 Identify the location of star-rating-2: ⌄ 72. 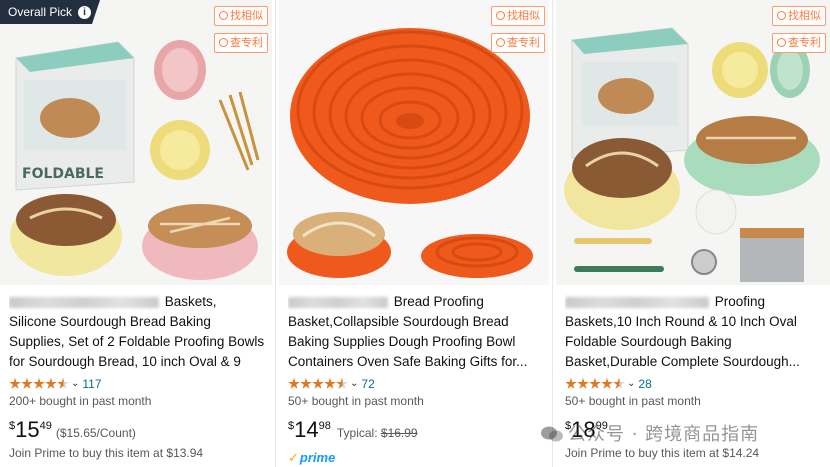
(331, 384).